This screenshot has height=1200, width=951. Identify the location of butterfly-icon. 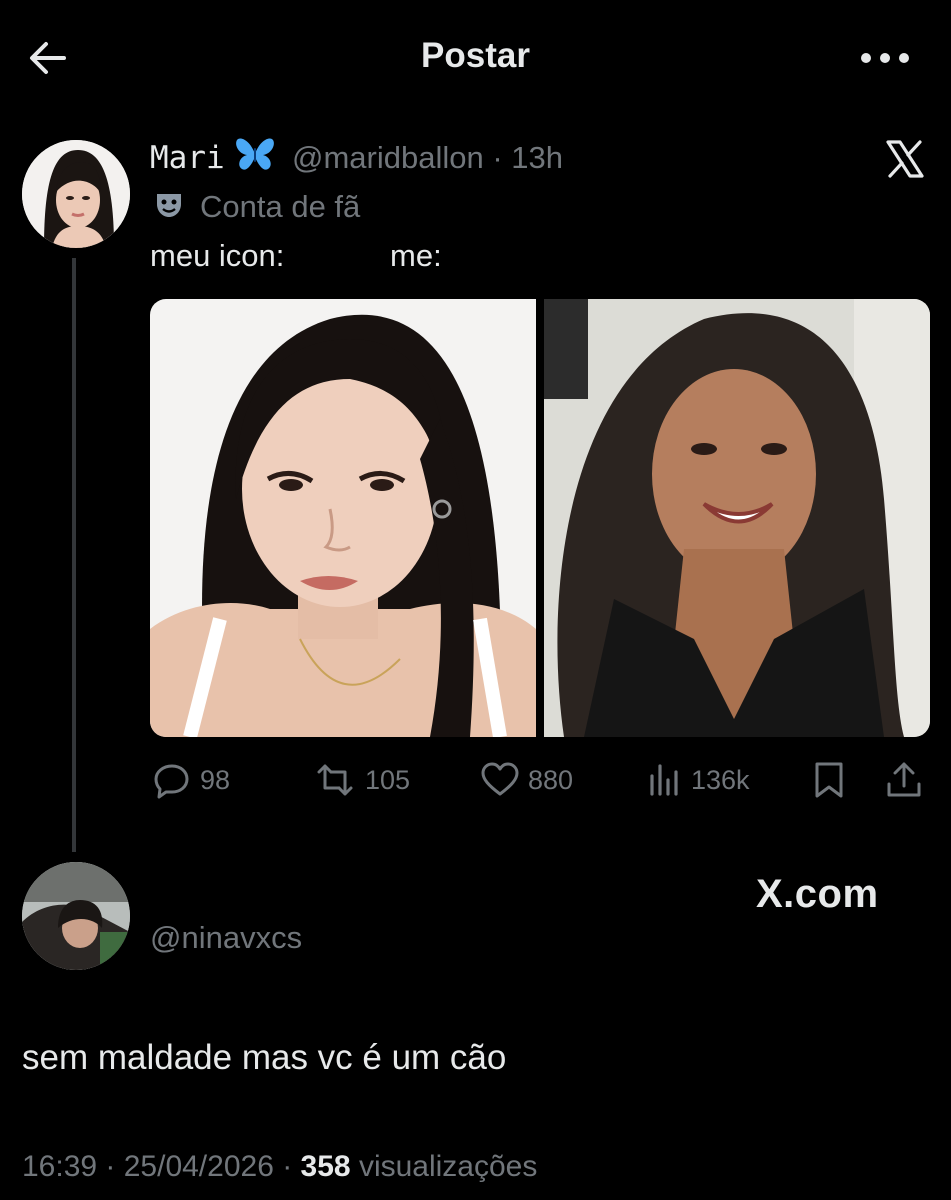
(255, 155).